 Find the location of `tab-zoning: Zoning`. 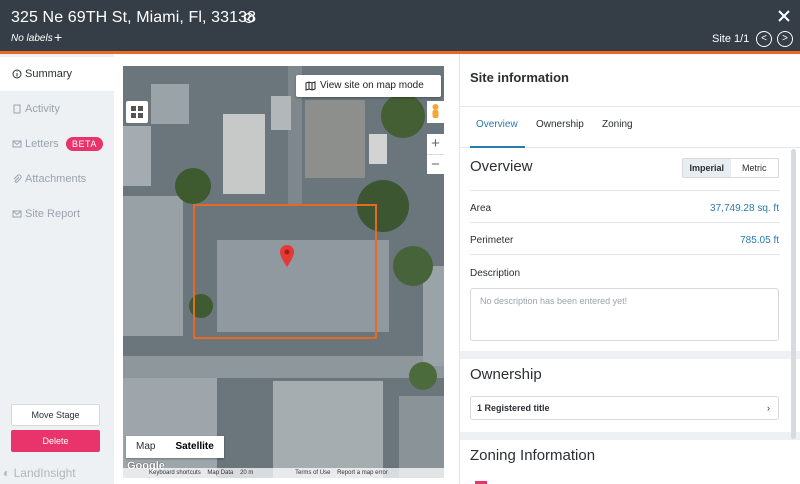

tab-zoning: Zoning is located at coordinates (617, 124).